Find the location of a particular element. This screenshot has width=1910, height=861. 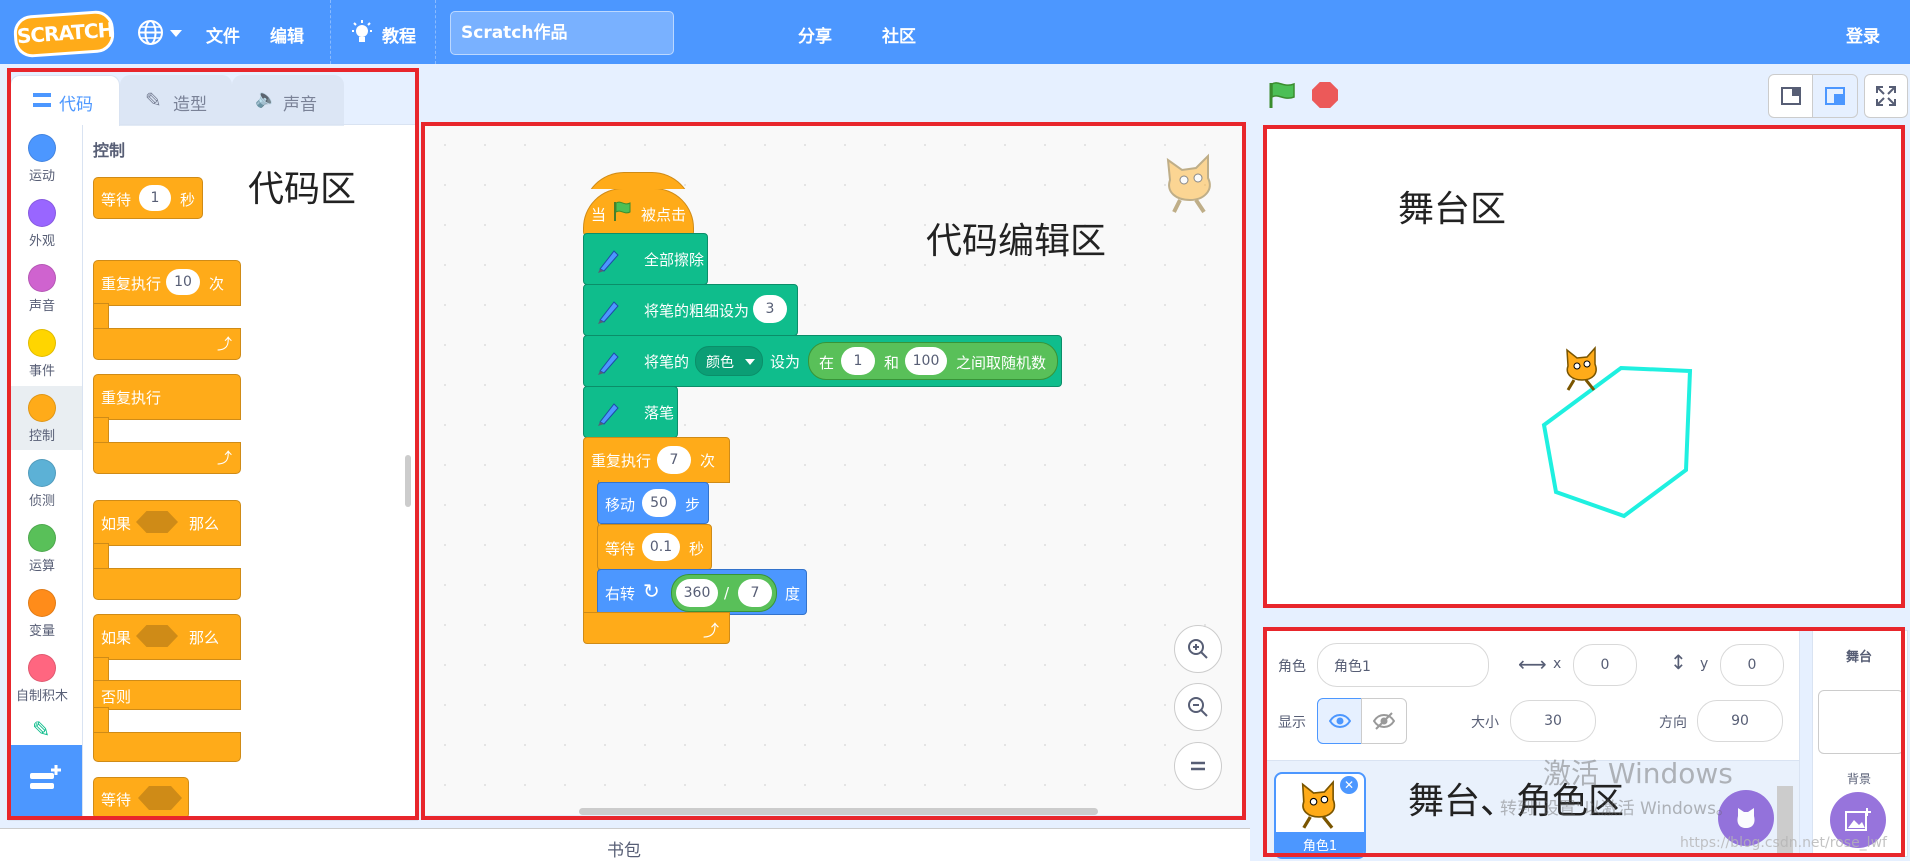

backpack-label: 书包 is located at coordinates (624, 851).